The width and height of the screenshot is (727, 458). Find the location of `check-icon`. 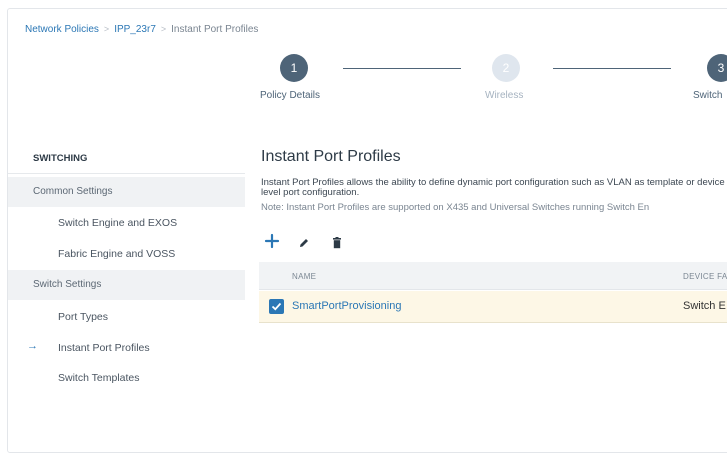

check-icon is located at coordinates (276, 306).